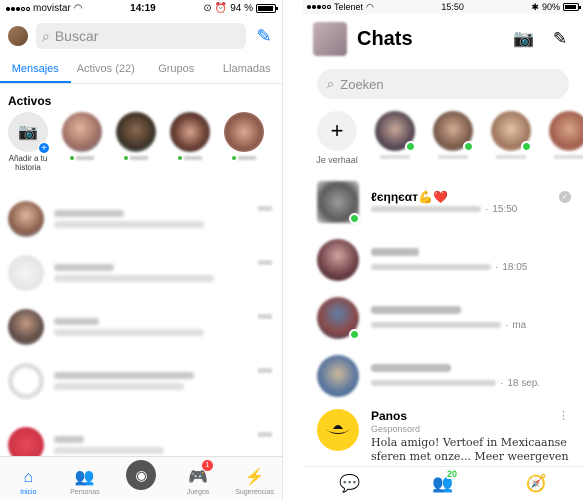 This screenshot has width=583, height=500. I want to click on chat-bubble-icon: 💬, so click(350, 483).